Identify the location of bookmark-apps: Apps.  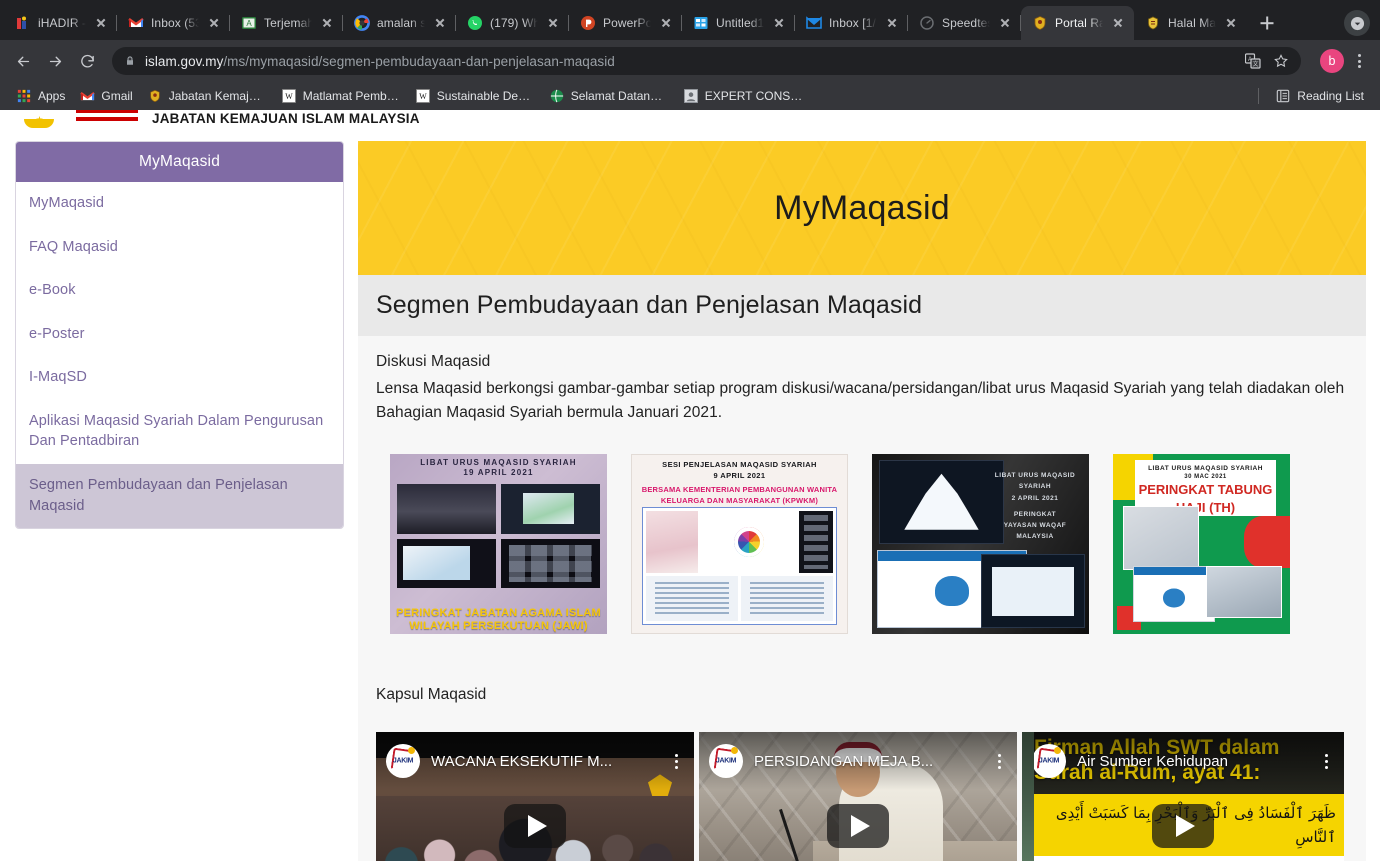
(40, 96).